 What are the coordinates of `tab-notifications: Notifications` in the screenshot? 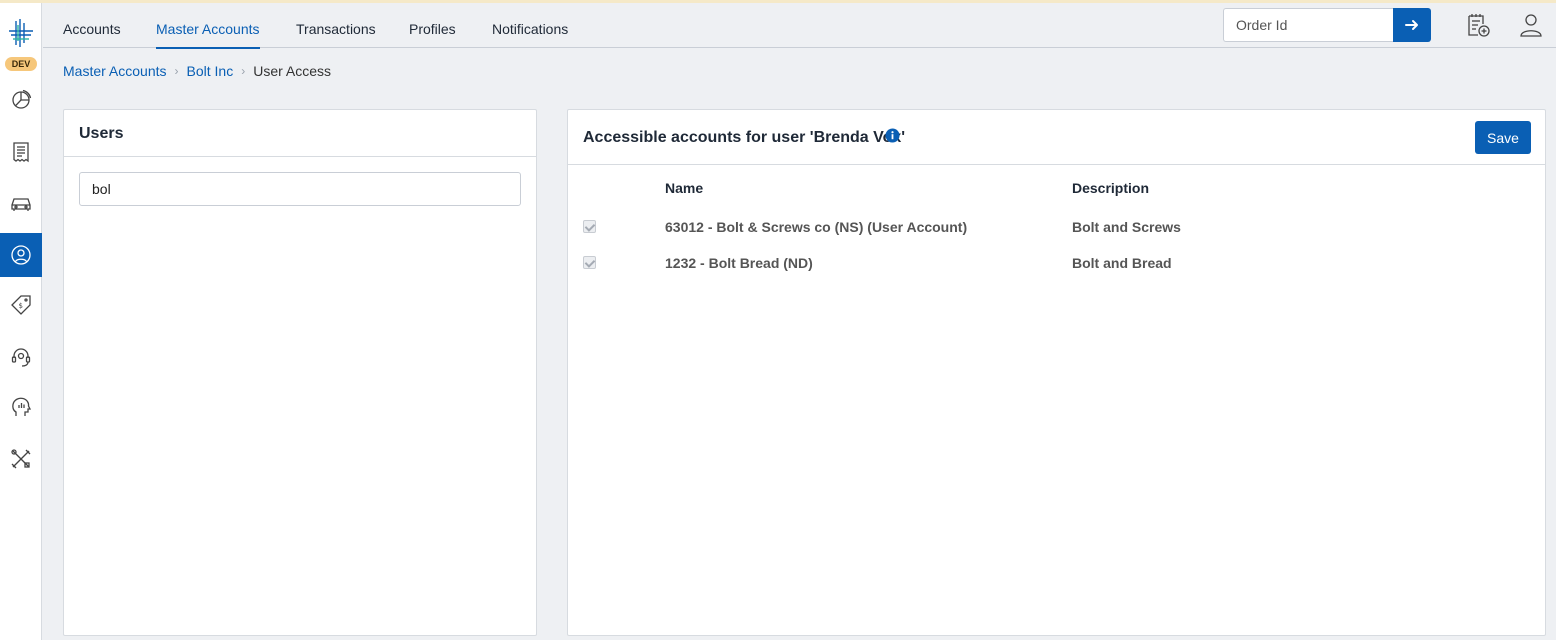 It's located at (530, 25).